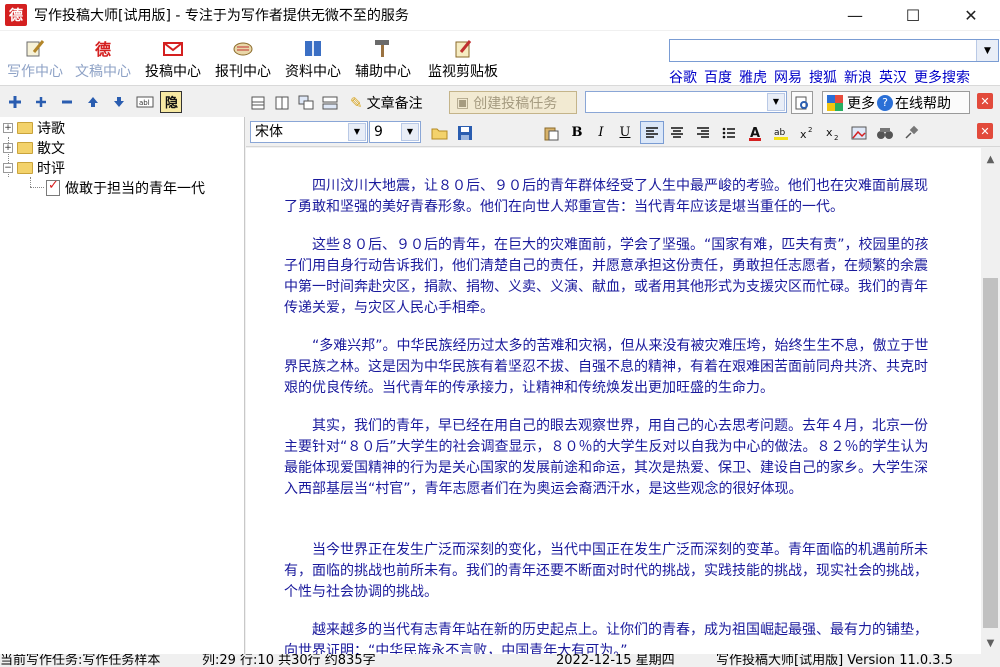  I want to click on status-version: 写作投稿大师[试用版] Version 11.0.3.5, so click(834, 660).